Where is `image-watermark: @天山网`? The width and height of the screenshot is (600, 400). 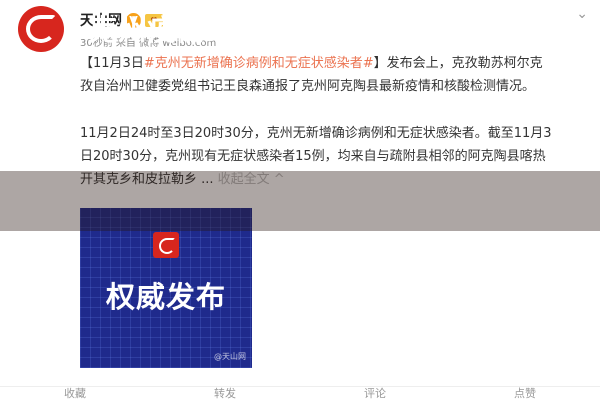
image-watermark: @天山网 is located at coordinates (230, 356).